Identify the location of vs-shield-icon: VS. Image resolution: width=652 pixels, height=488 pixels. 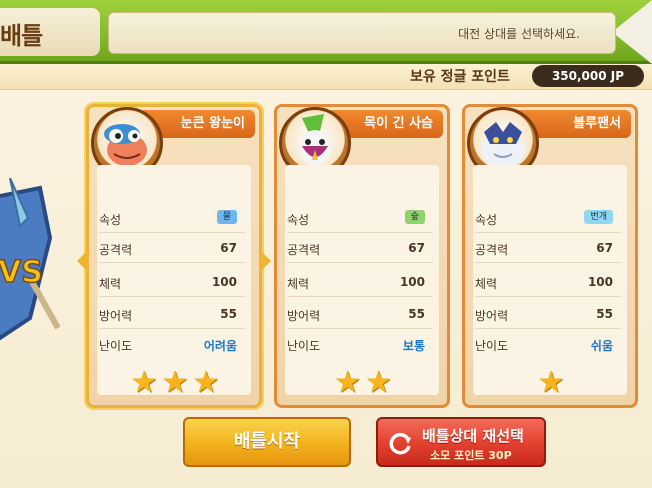
(30, 259).